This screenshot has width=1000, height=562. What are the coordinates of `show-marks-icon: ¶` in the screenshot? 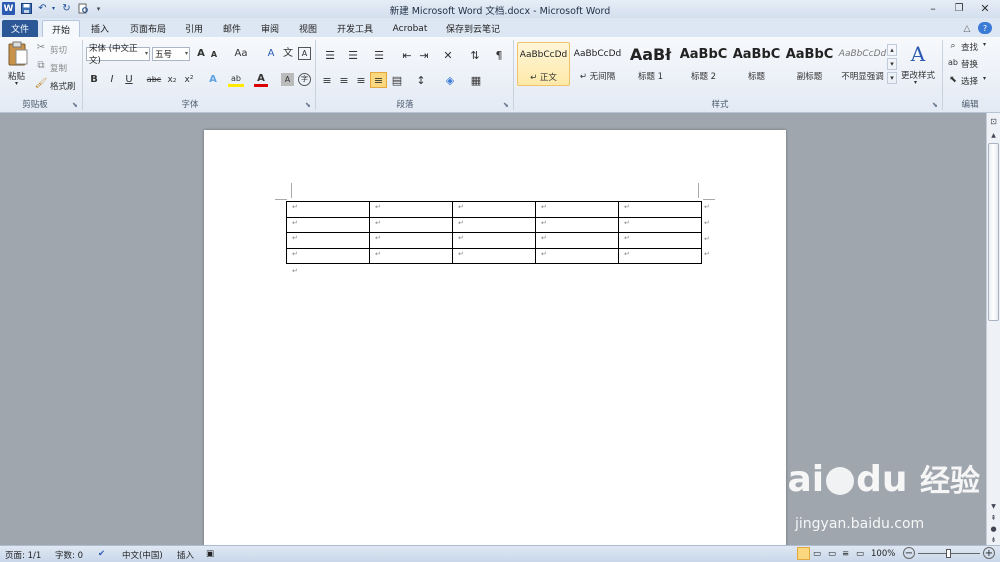 It's located at (499, 55).